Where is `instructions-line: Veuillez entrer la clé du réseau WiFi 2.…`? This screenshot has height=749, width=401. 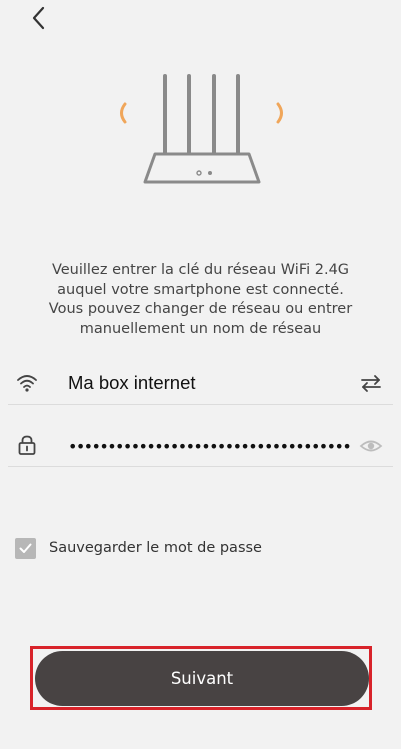 instructions-line: Veuillez entrer la clé du réseau WiFi 2.… is located at coordinates (200, 270).